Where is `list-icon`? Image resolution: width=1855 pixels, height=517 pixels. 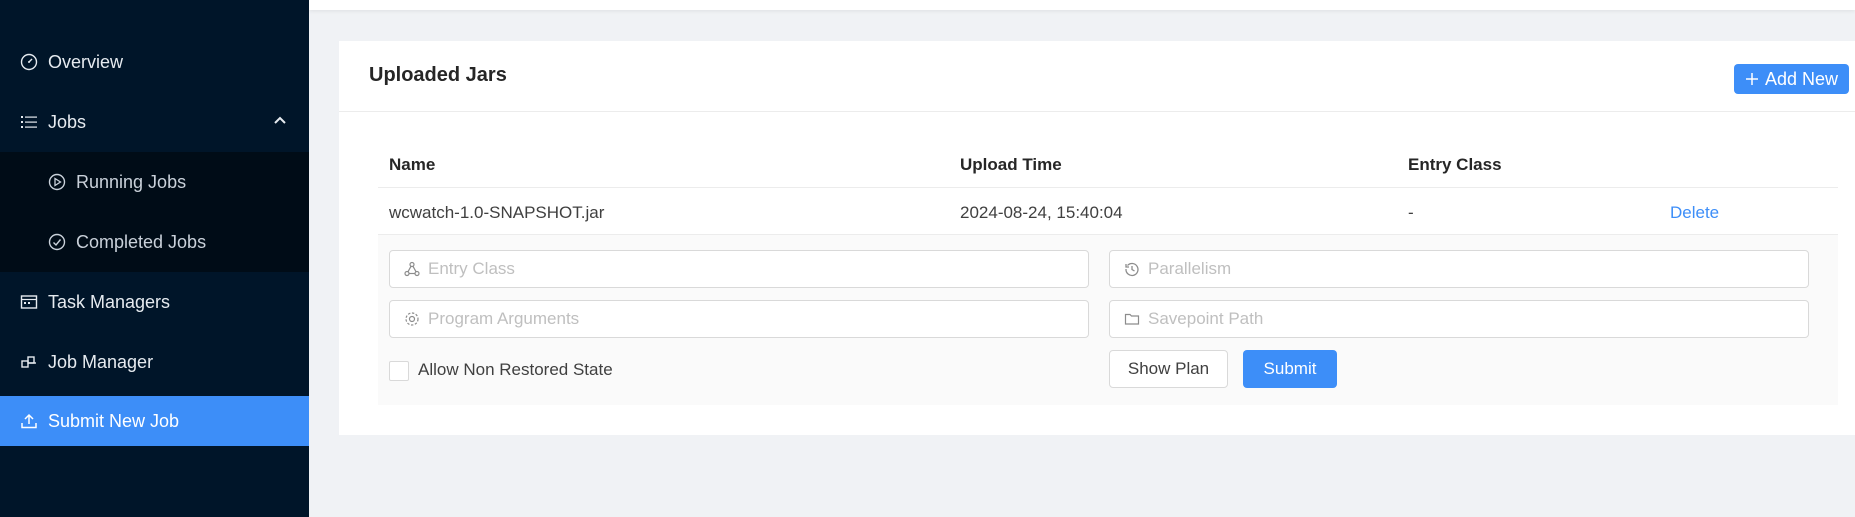
list-icon is located at coordinates (29, 122).